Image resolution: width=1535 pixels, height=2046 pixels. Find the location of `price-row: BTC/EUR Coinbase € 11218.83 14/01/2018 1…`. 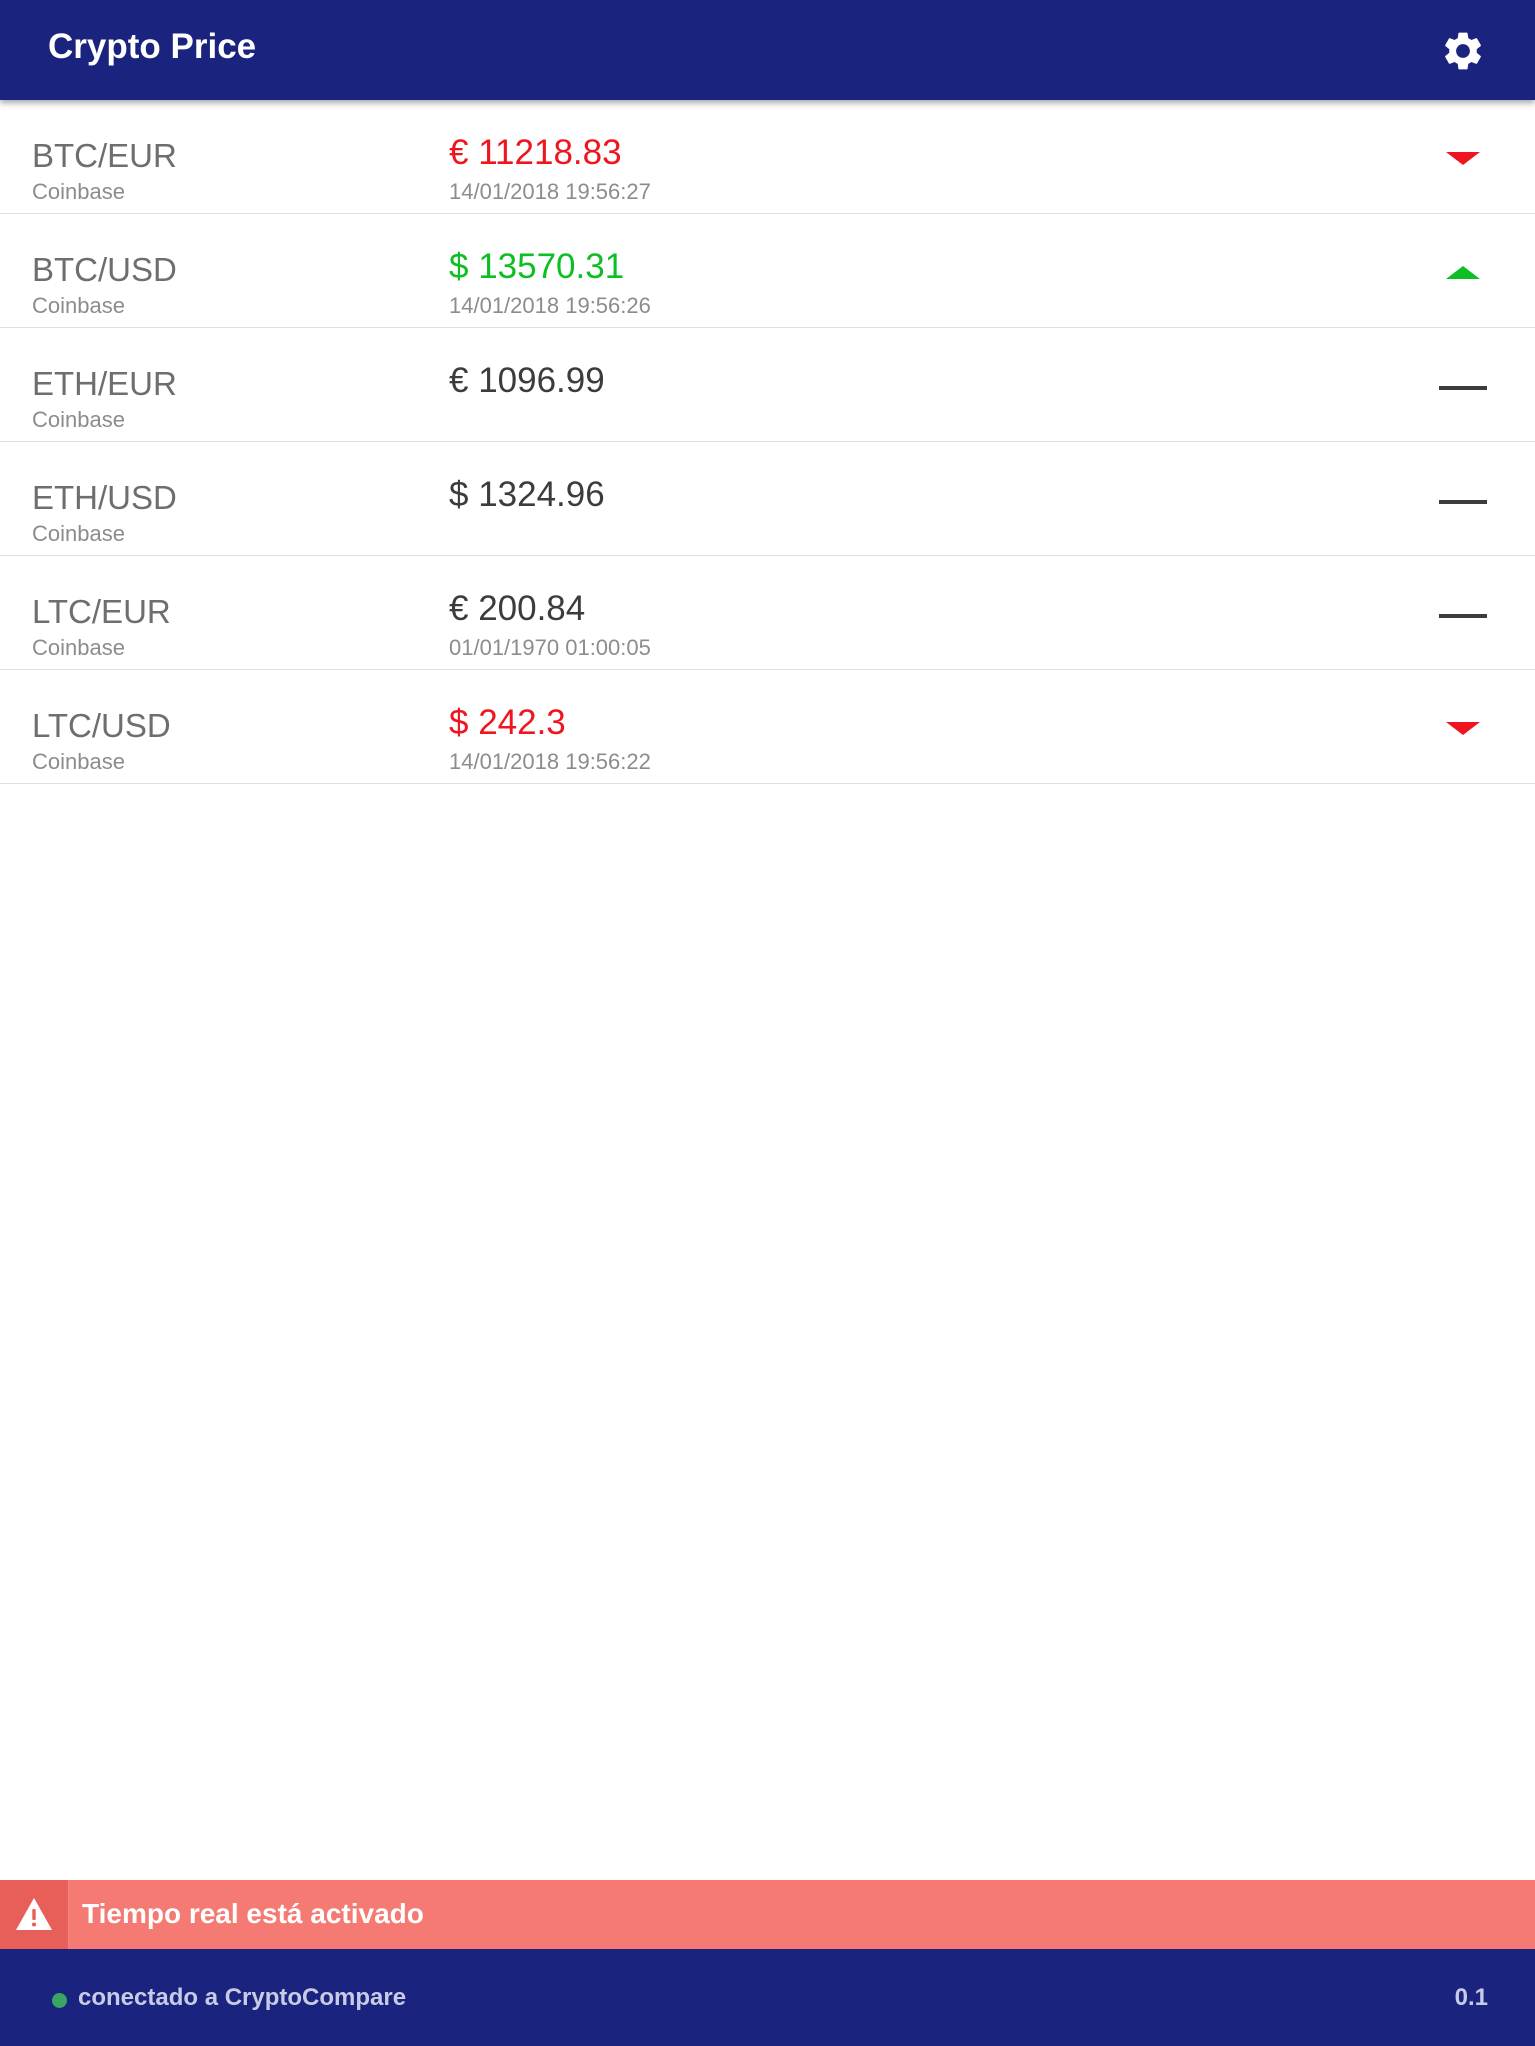

price-row: BTC/EUR Coinbase € 11218.83 14/01/2018 1… is located at coordinates (767, 157).